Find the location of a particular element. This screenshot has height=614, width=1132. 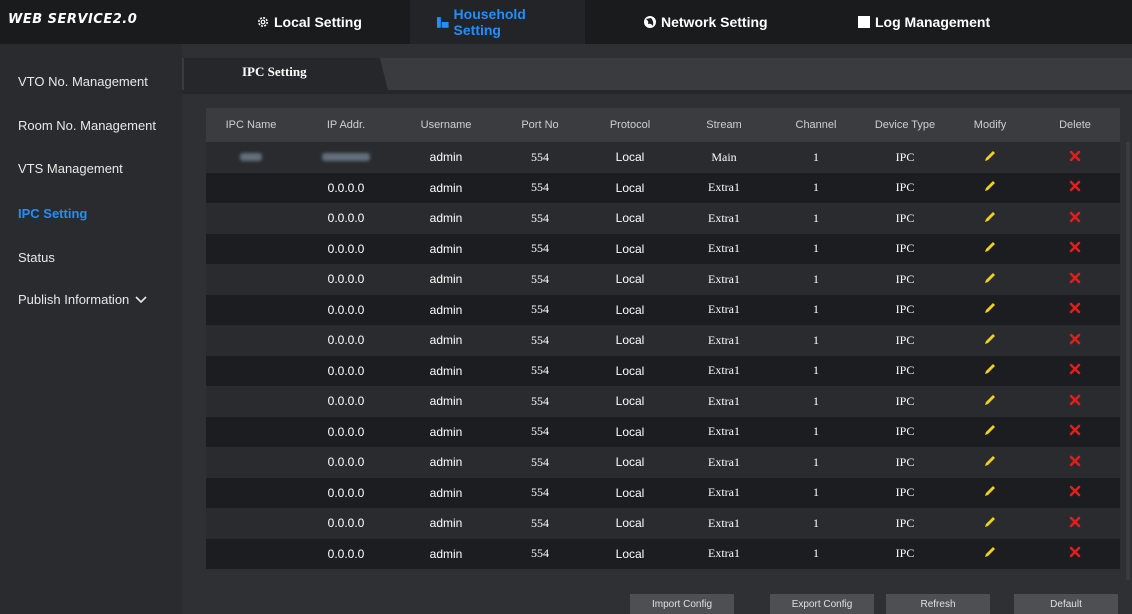

globe-icon is located at coordinates (650, 22).